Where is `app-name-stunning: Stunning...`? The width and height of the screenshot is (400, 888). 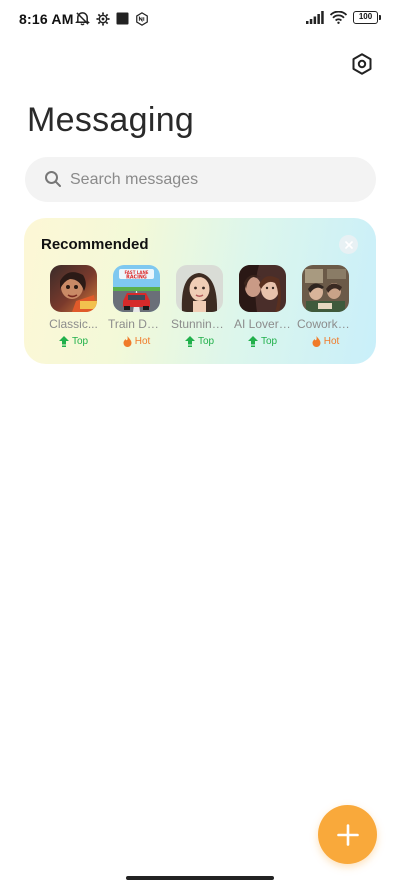
app-name-stunning: Stunning... is located at coordinates (199, 324).